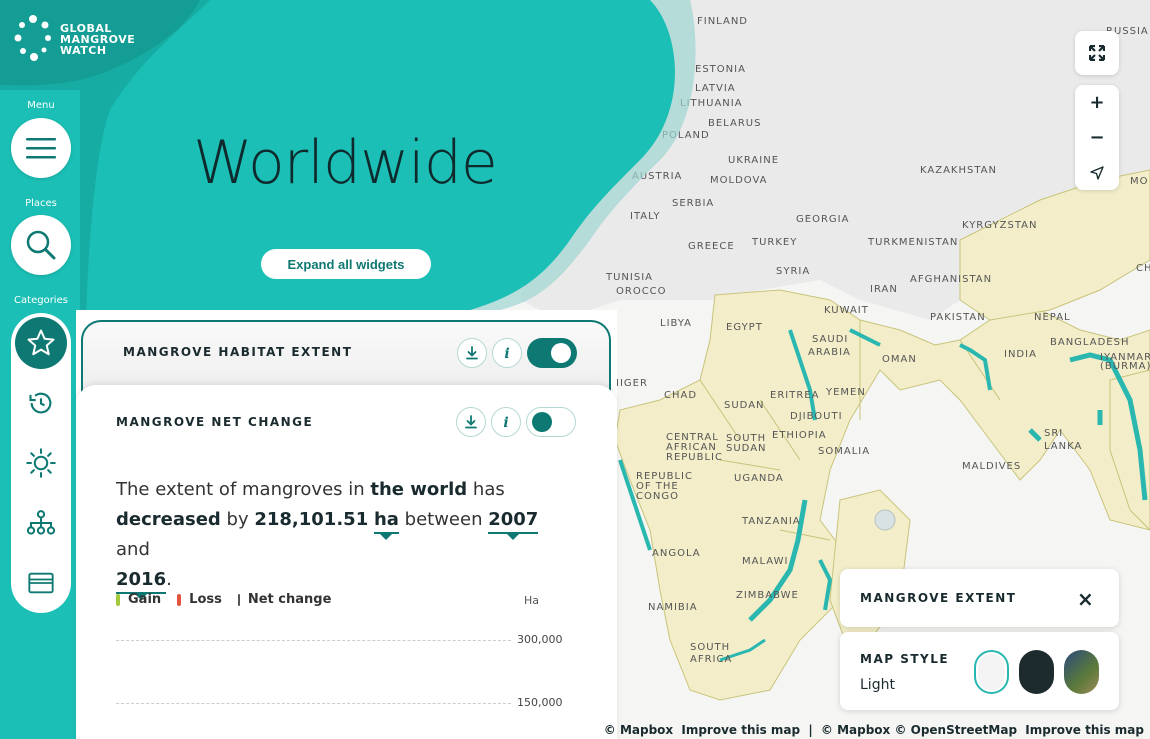  What do you see at coordinates (694, 457) in the screenshot?
I see `map-country-label: REPUBLIC` at bounding box center [694, 457].